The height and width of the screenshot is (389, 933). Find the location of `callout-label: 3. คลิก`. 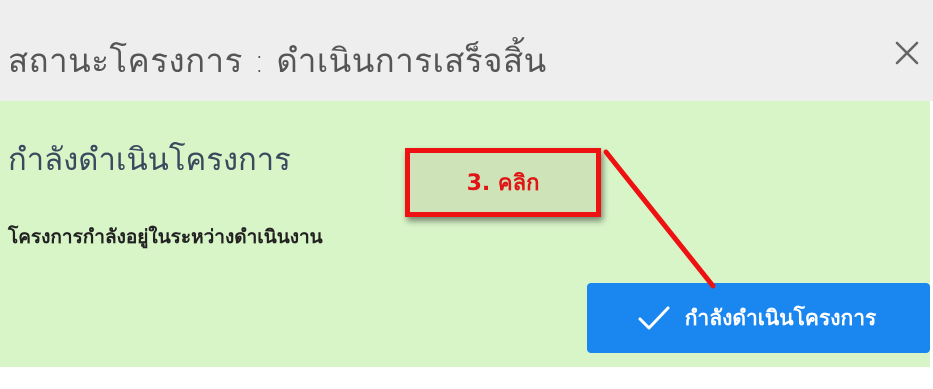

callout-label: 3. คลิก is located at coordinates (503, 183).